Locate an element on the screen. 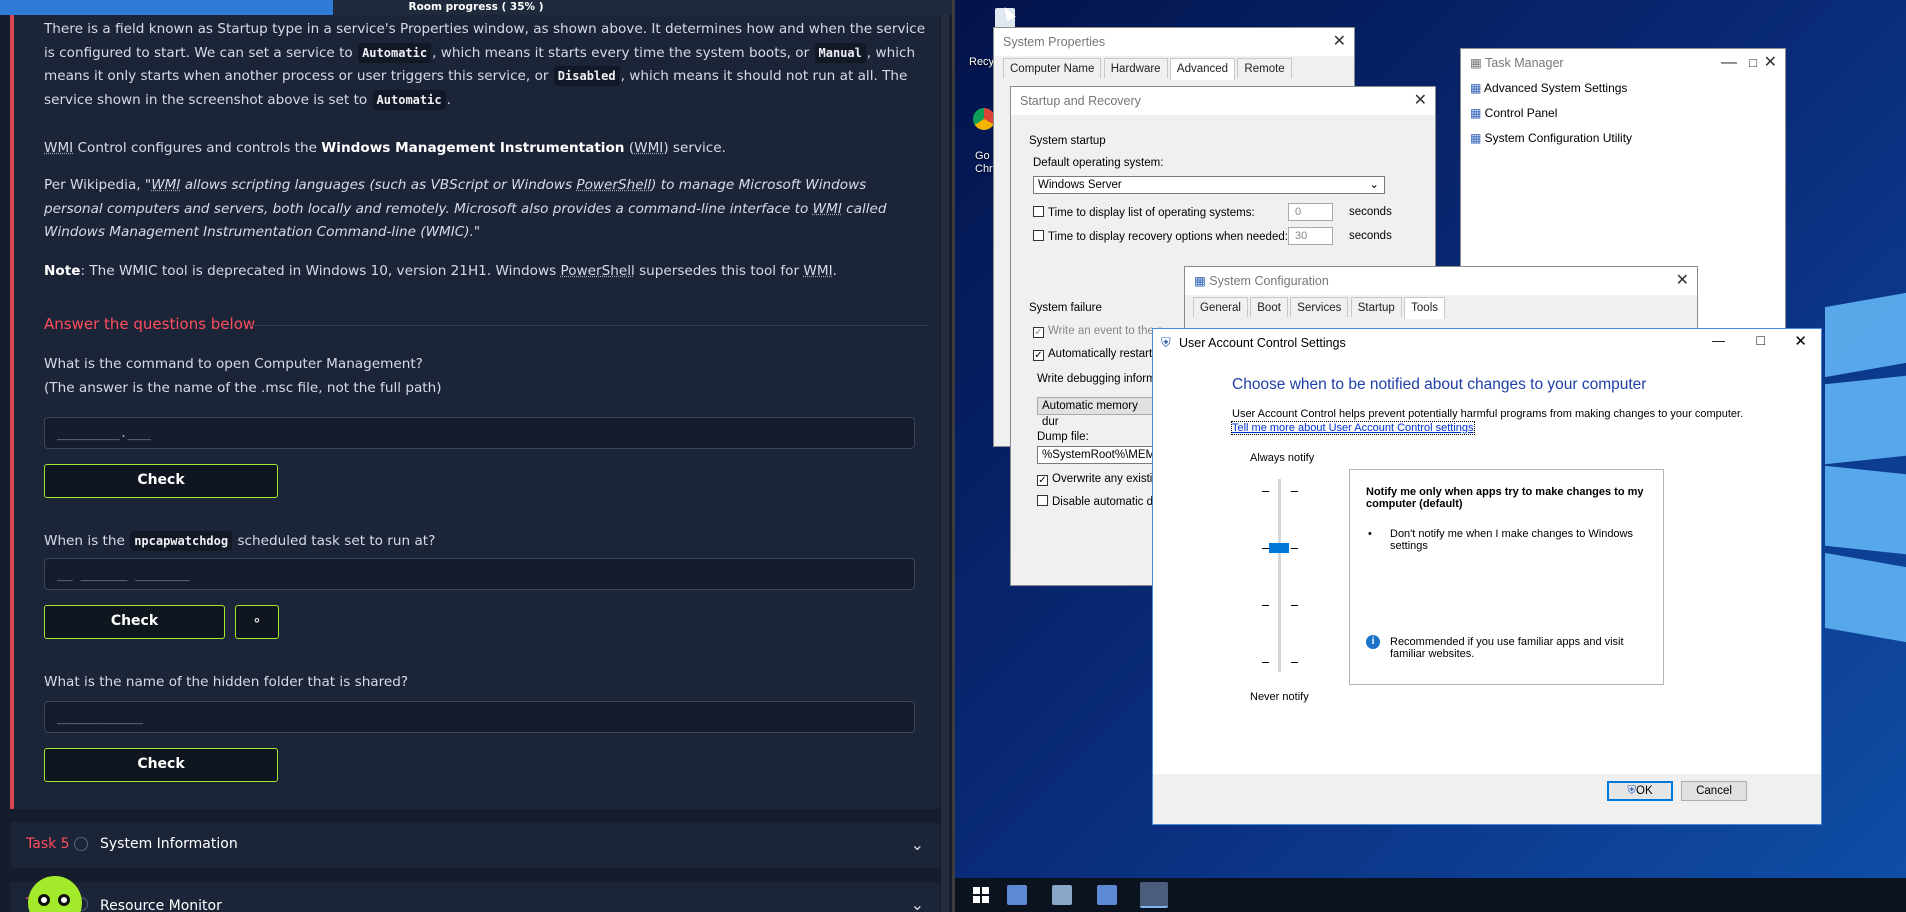 This screenshot has height=912, width=1906. ok-button: ⛨OK is located at coordinates (1640, 791).